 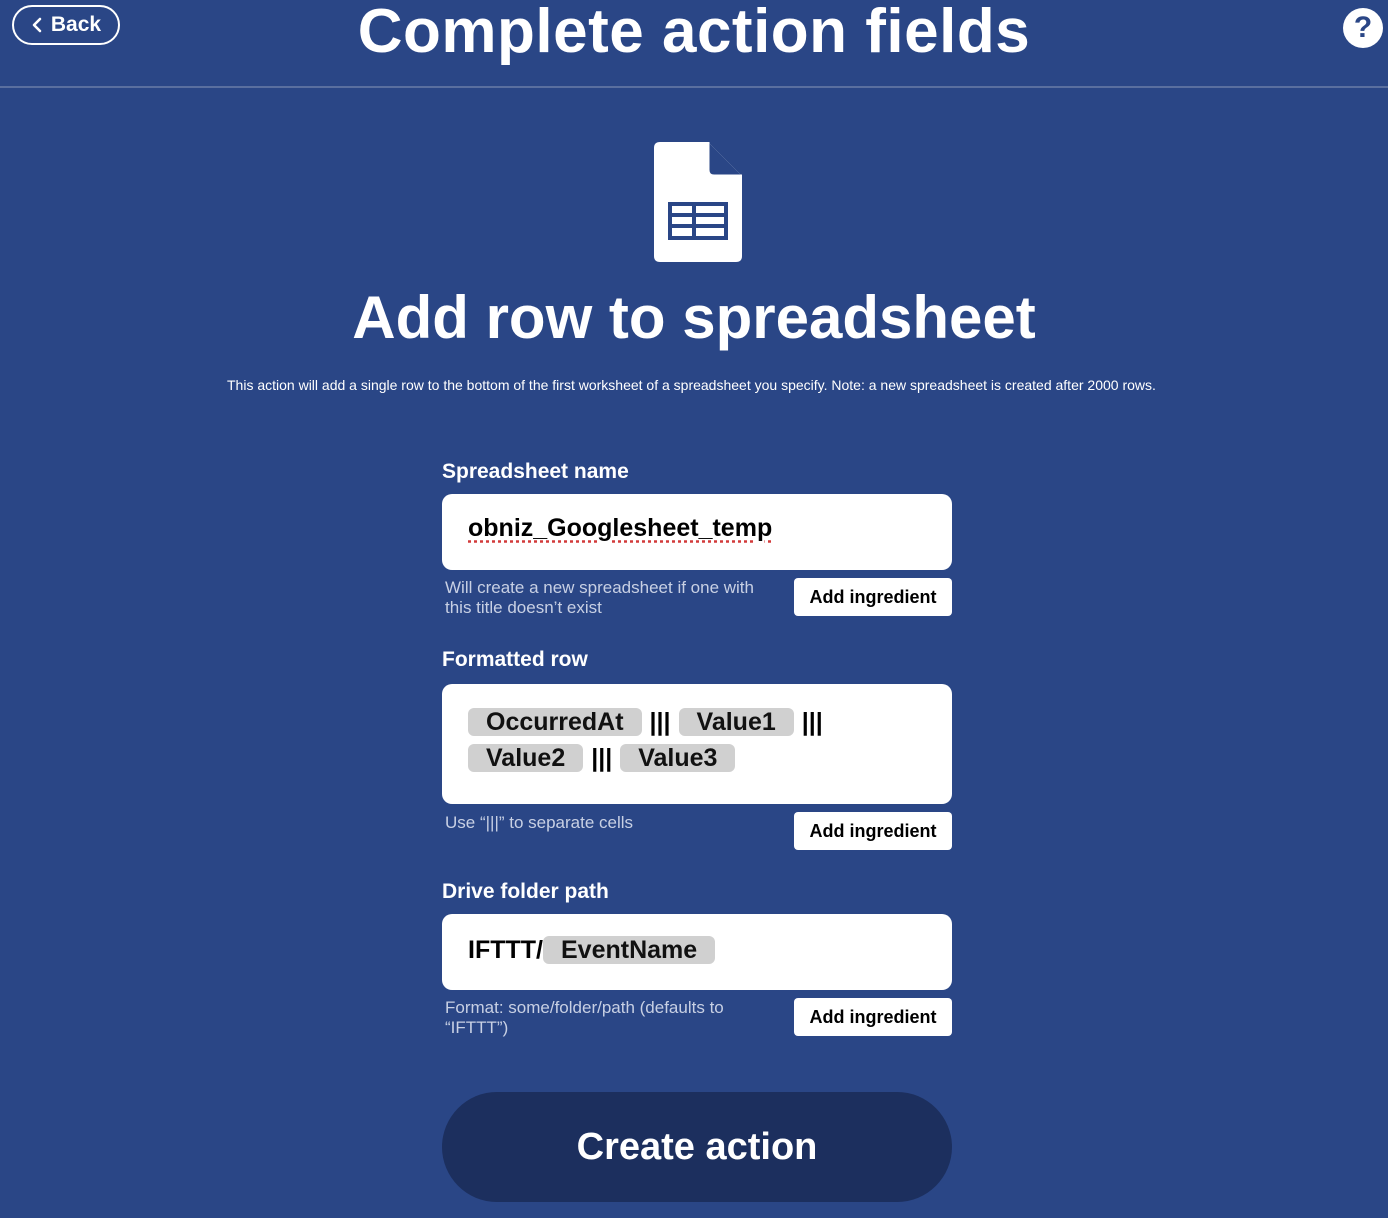 What do you see at coordinates (873, 597) in the screenshot?
I see `add-ingredient-button-spreadsheet-name: Add ingredient` at bounding box center [873, 597].